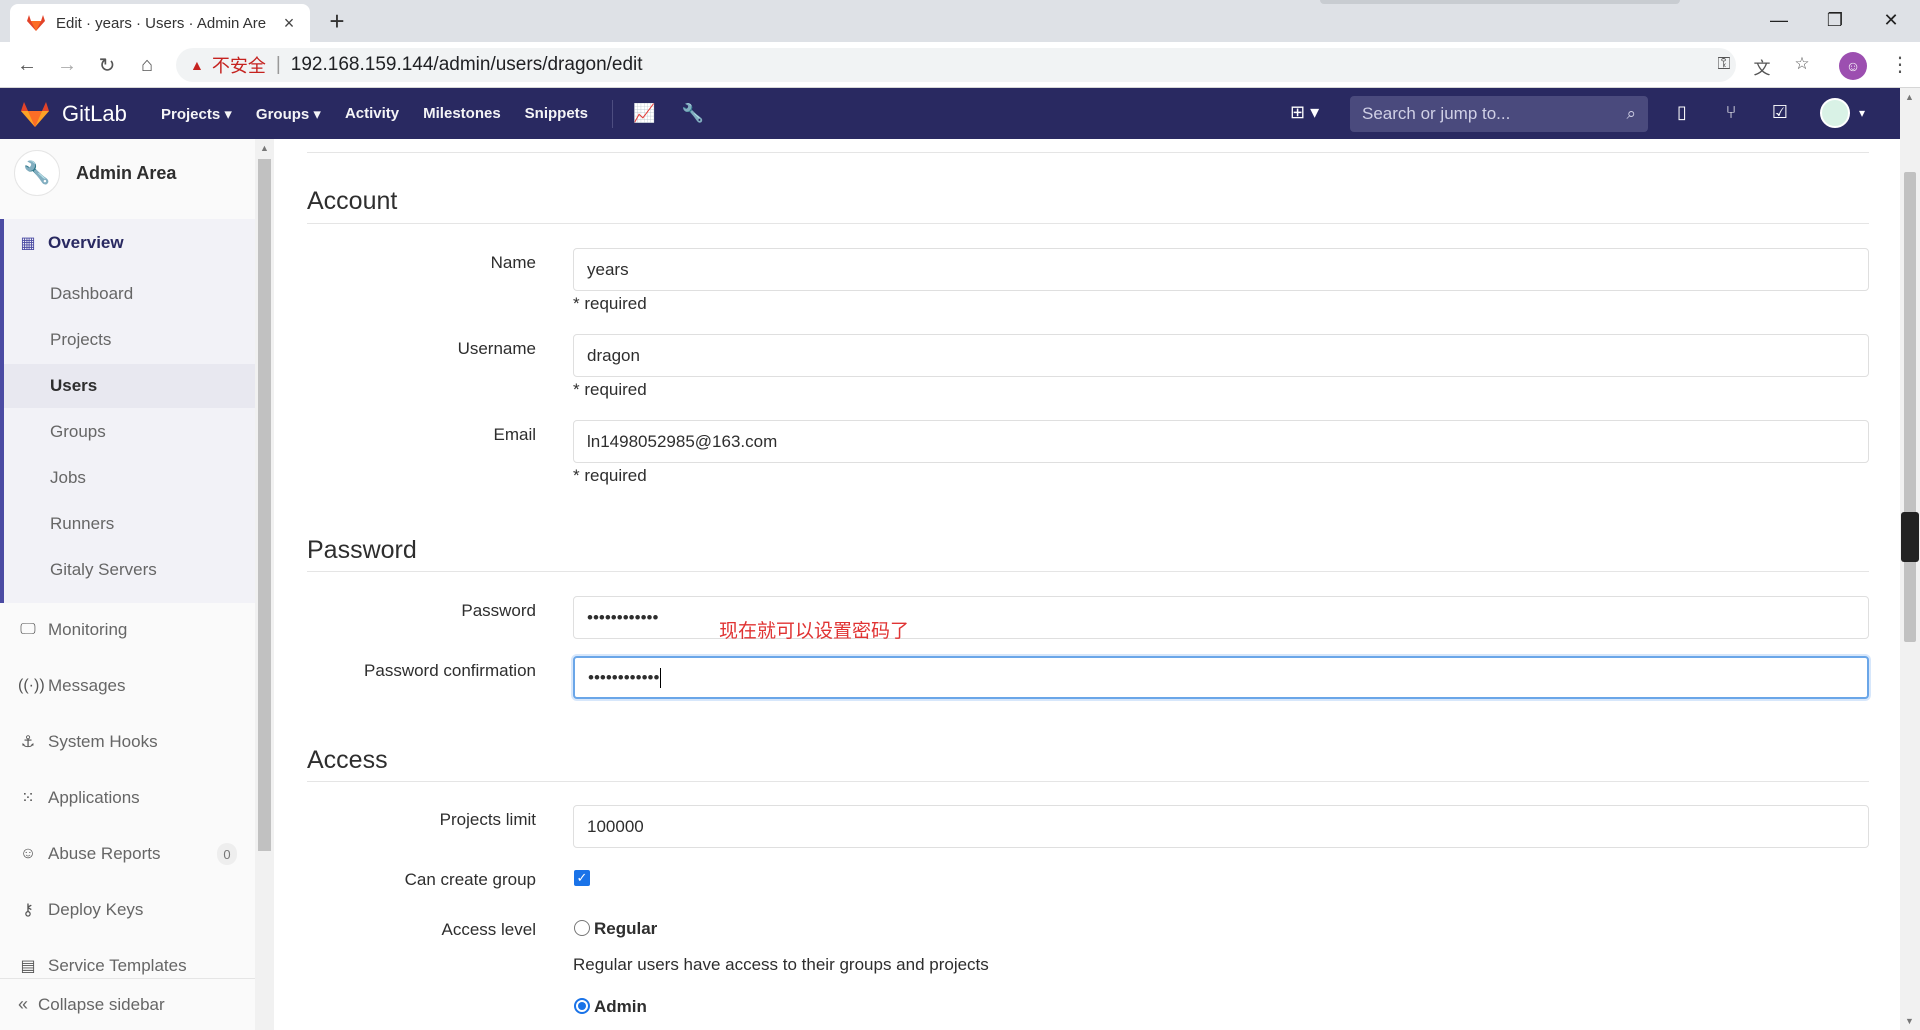 This screenshot has width=1920, height=1030. I want to click on username-required-hint: * required, so click(610, 389).